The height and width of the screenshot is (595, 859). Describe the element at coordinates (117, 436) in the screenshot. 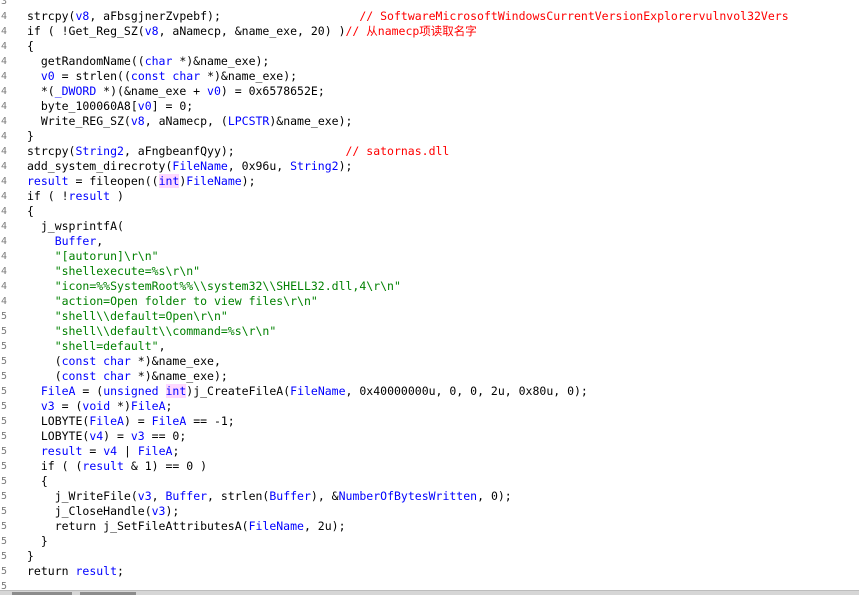

I see `code-text: ) =` at that location.